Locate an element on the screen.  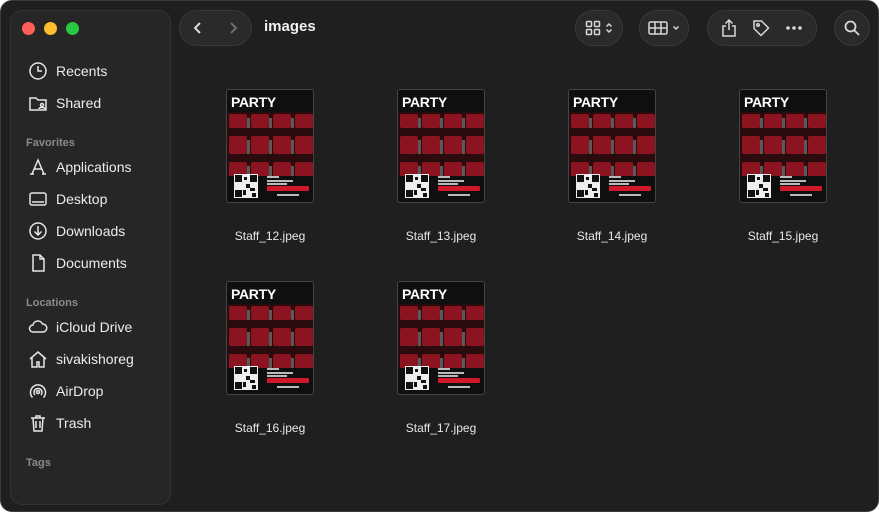
search-button is located at coordinates (852, 28).